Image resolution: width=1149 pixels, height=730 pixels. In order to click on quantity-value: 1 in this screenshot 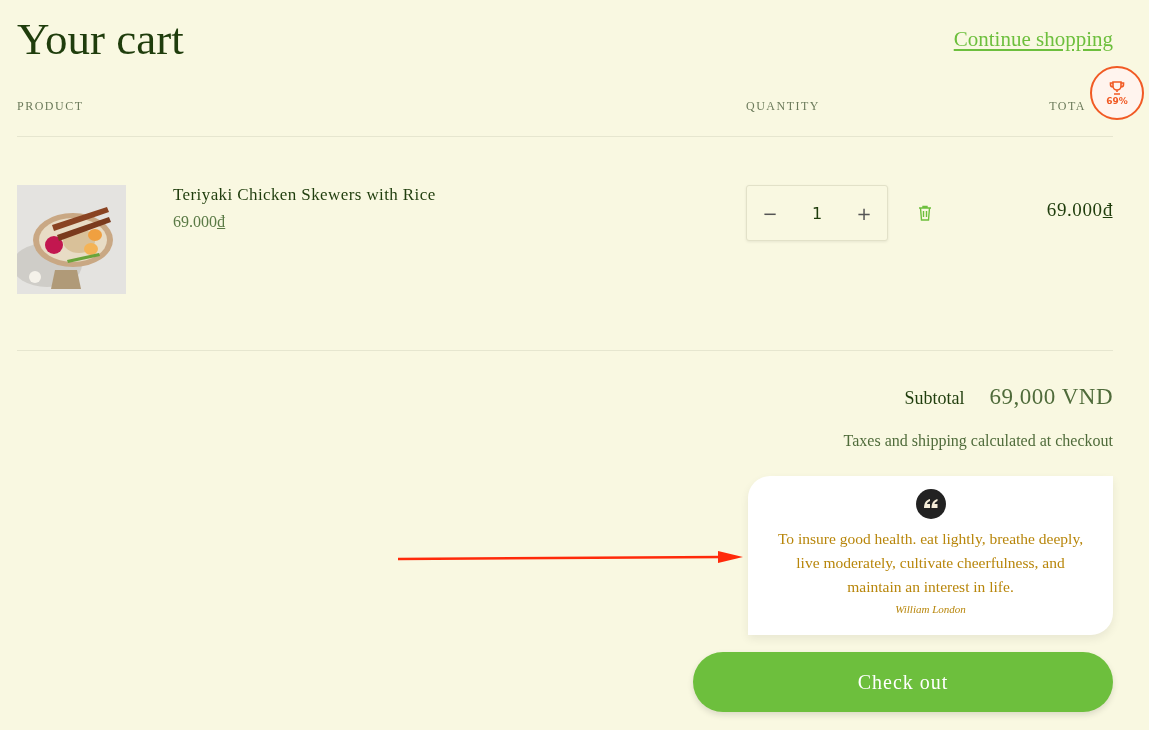, I will do `click(817, 213)`.